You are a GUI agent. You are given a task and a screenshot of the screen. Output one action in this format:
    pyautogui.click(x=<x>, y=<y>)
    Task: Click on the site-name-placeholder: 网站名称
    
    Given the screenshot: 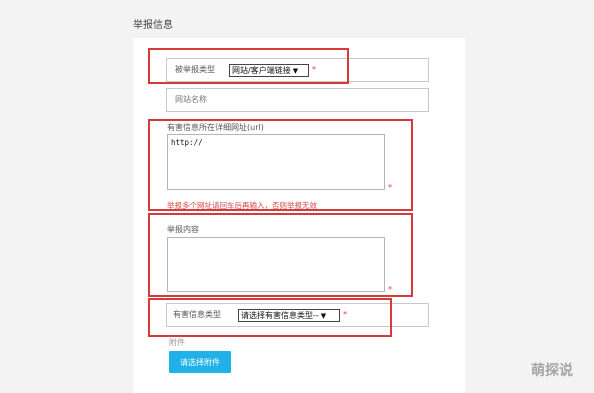 What is the action you would take?
    pyautogui.click(x=191, y=99)
    